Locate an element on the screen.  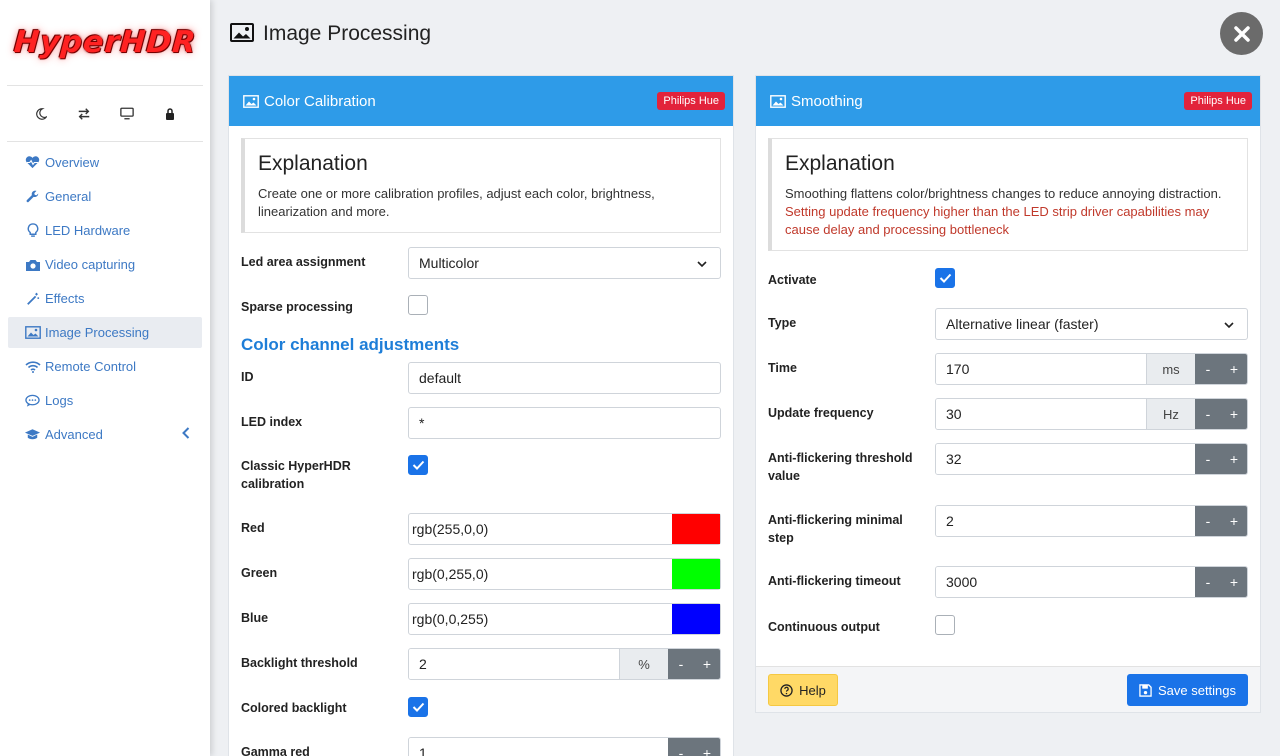
section-title: Color channel adjustments is located at coordinates (350, 344).